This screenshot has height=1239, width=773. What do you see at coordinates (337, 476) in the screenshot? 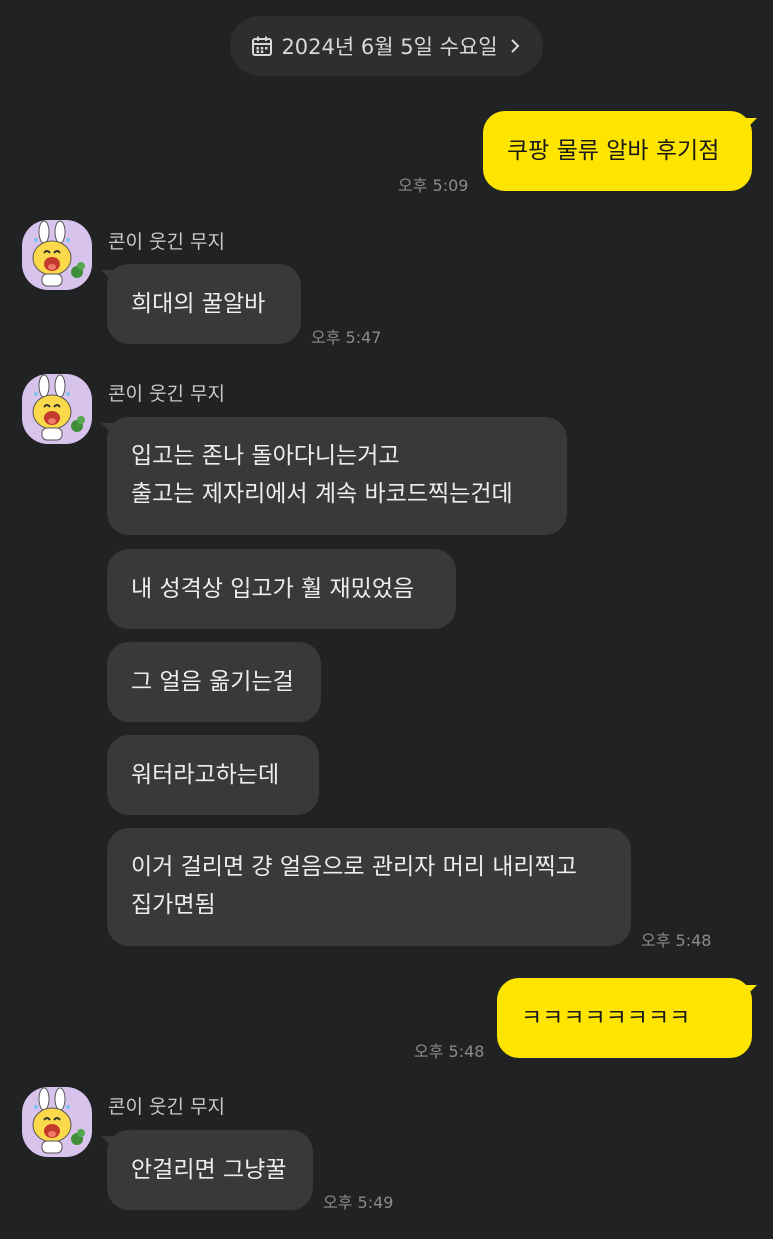
I see `incoming-message-bubble: 입고는 존나 돌아다니는거고 출고는 제자리에서 계속 바코드찍는건데` at bounding box center [337, 476].